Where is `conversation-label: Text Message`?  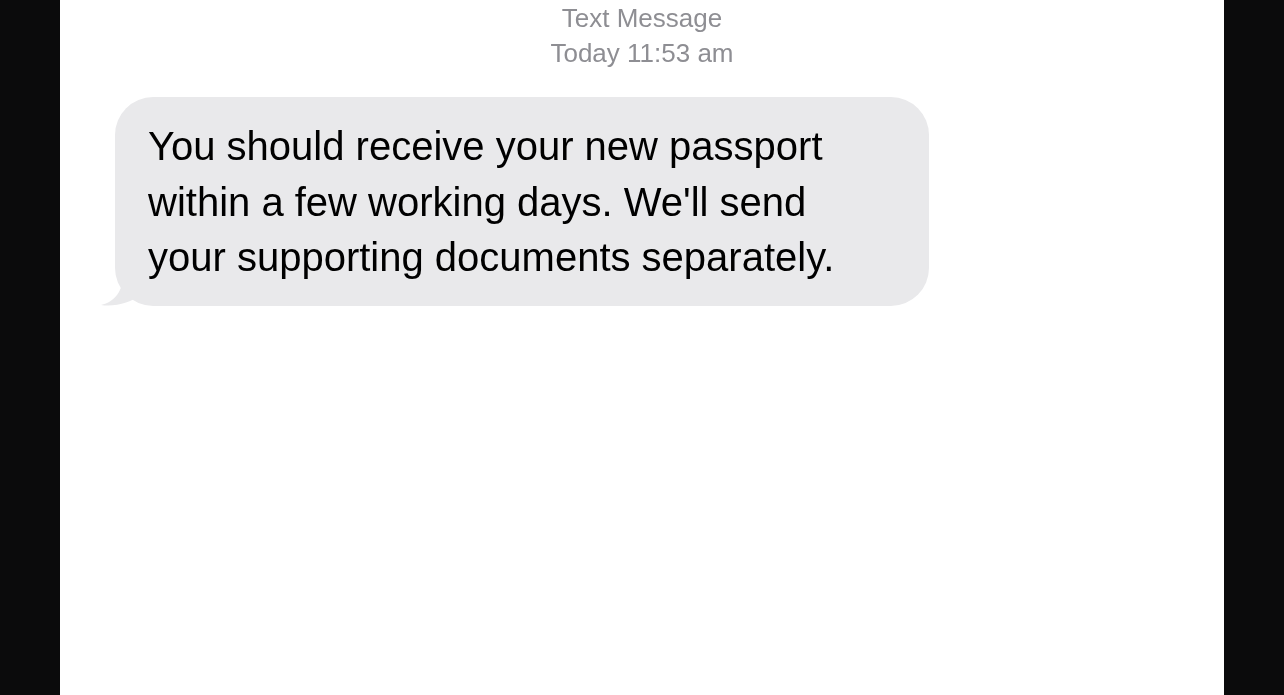
conversation-label: Text Message is located at coordinates (642, 18).